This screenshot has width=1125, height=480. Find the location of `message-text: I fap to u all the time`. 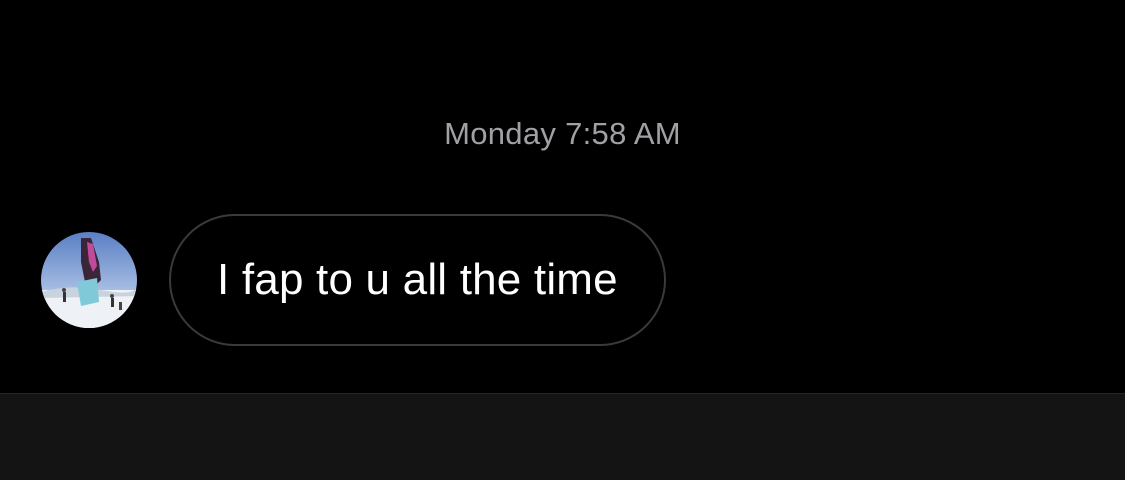

message-text: I fap to u all the time is located at coordinates (417, 279).